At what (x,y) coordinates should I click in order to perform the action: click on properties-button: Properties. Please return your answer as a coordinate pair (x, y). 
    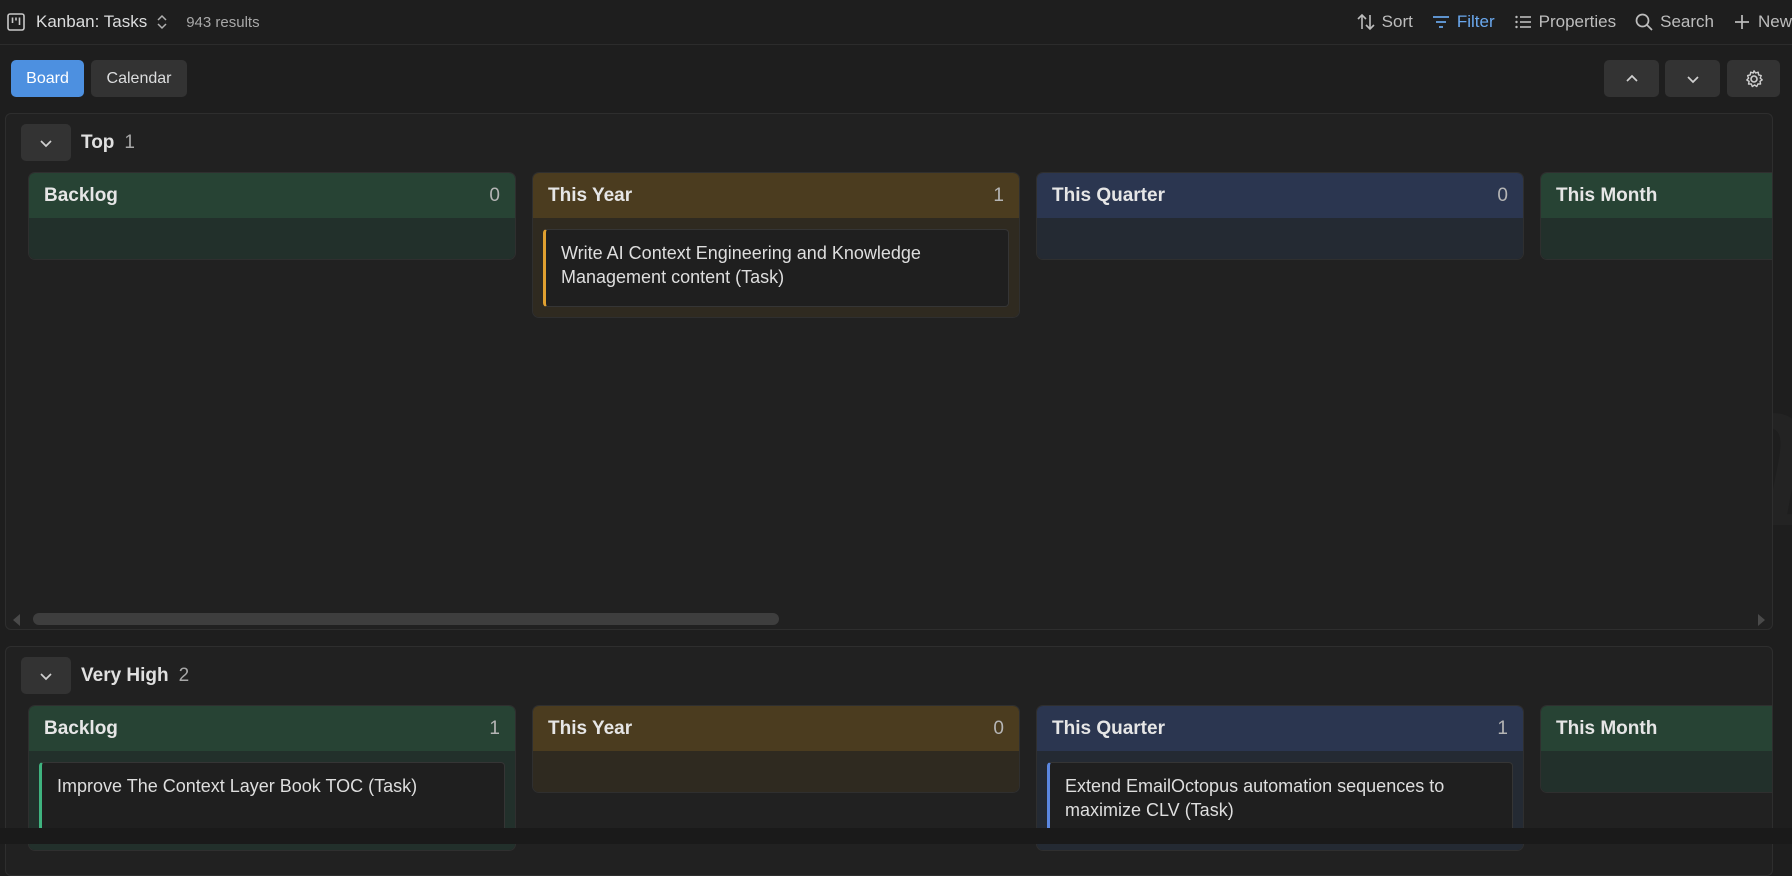
    Looking at the image, I should click on (1564, 22).